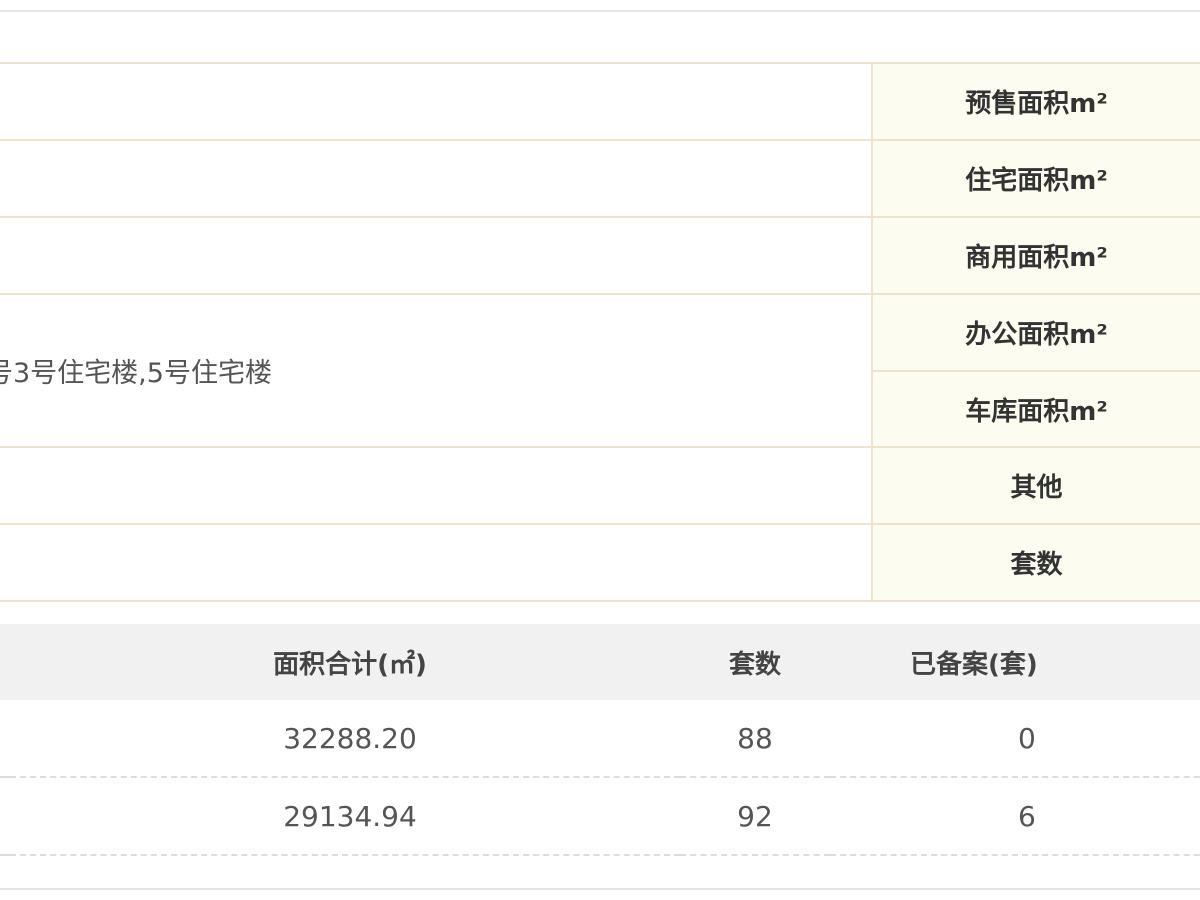  I want to click on info-label-residential-area: 住宅面积m², so click(1036, 178).